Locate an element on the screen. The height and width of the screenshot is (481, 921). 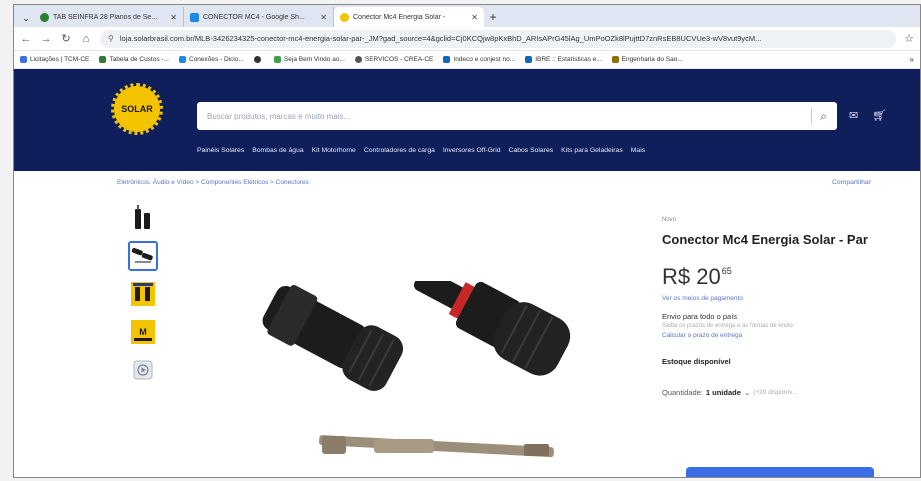
payment-methods-link: Ver os meios de pagamento is located at coordinates (769, 298).